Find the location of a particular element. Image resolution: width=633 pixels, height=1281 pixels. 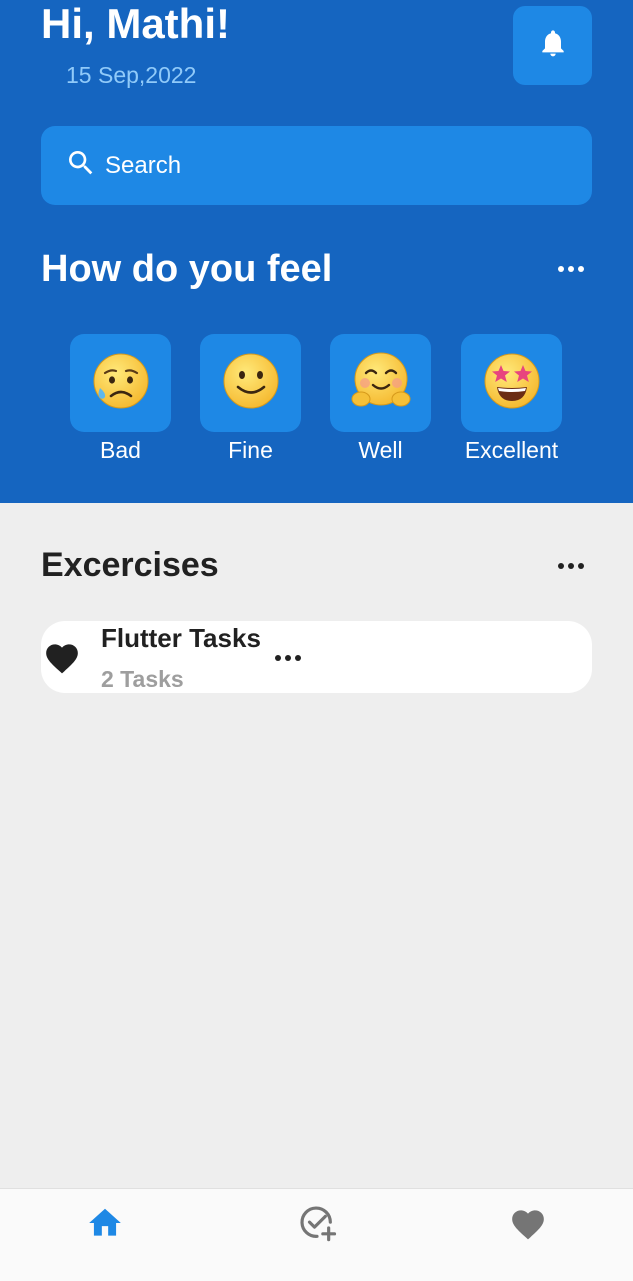

search-bar is located at coordinates (316, 165).